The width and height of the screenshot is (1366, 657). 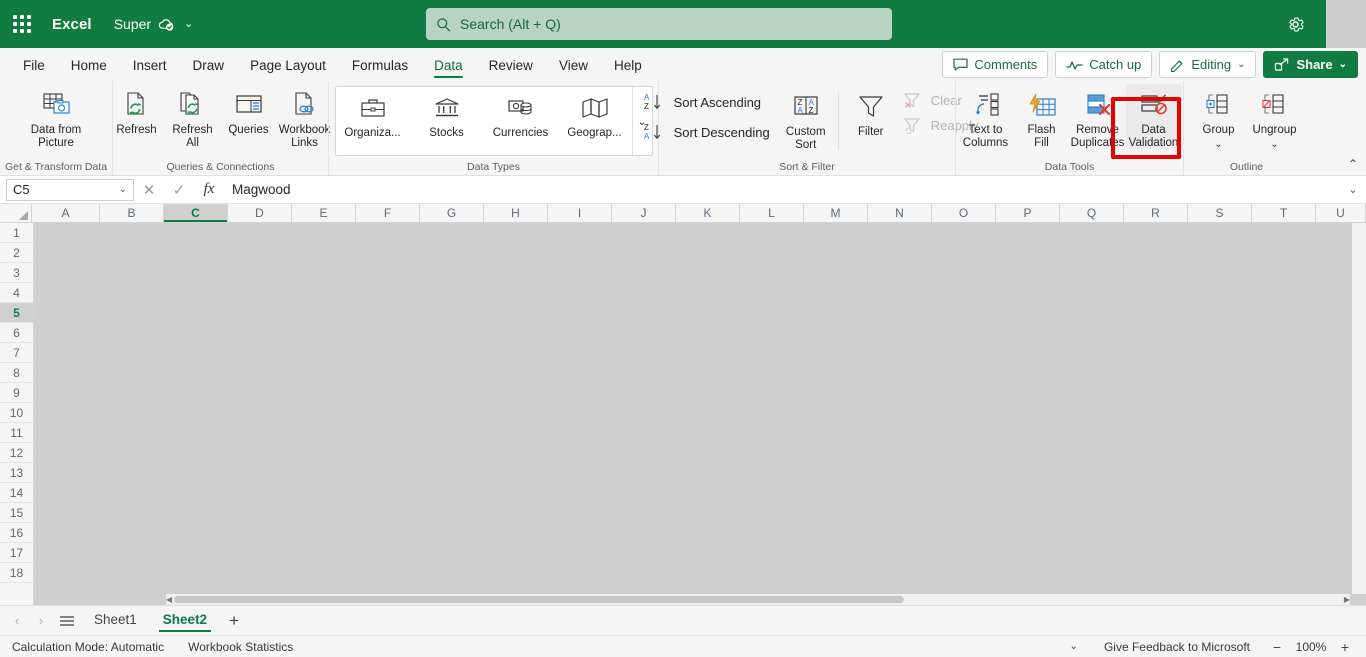 What do you see at coordinates (149, 190) in the screenshot?
I see `cancel-icon: ✕` at bounding box center [149, 190].